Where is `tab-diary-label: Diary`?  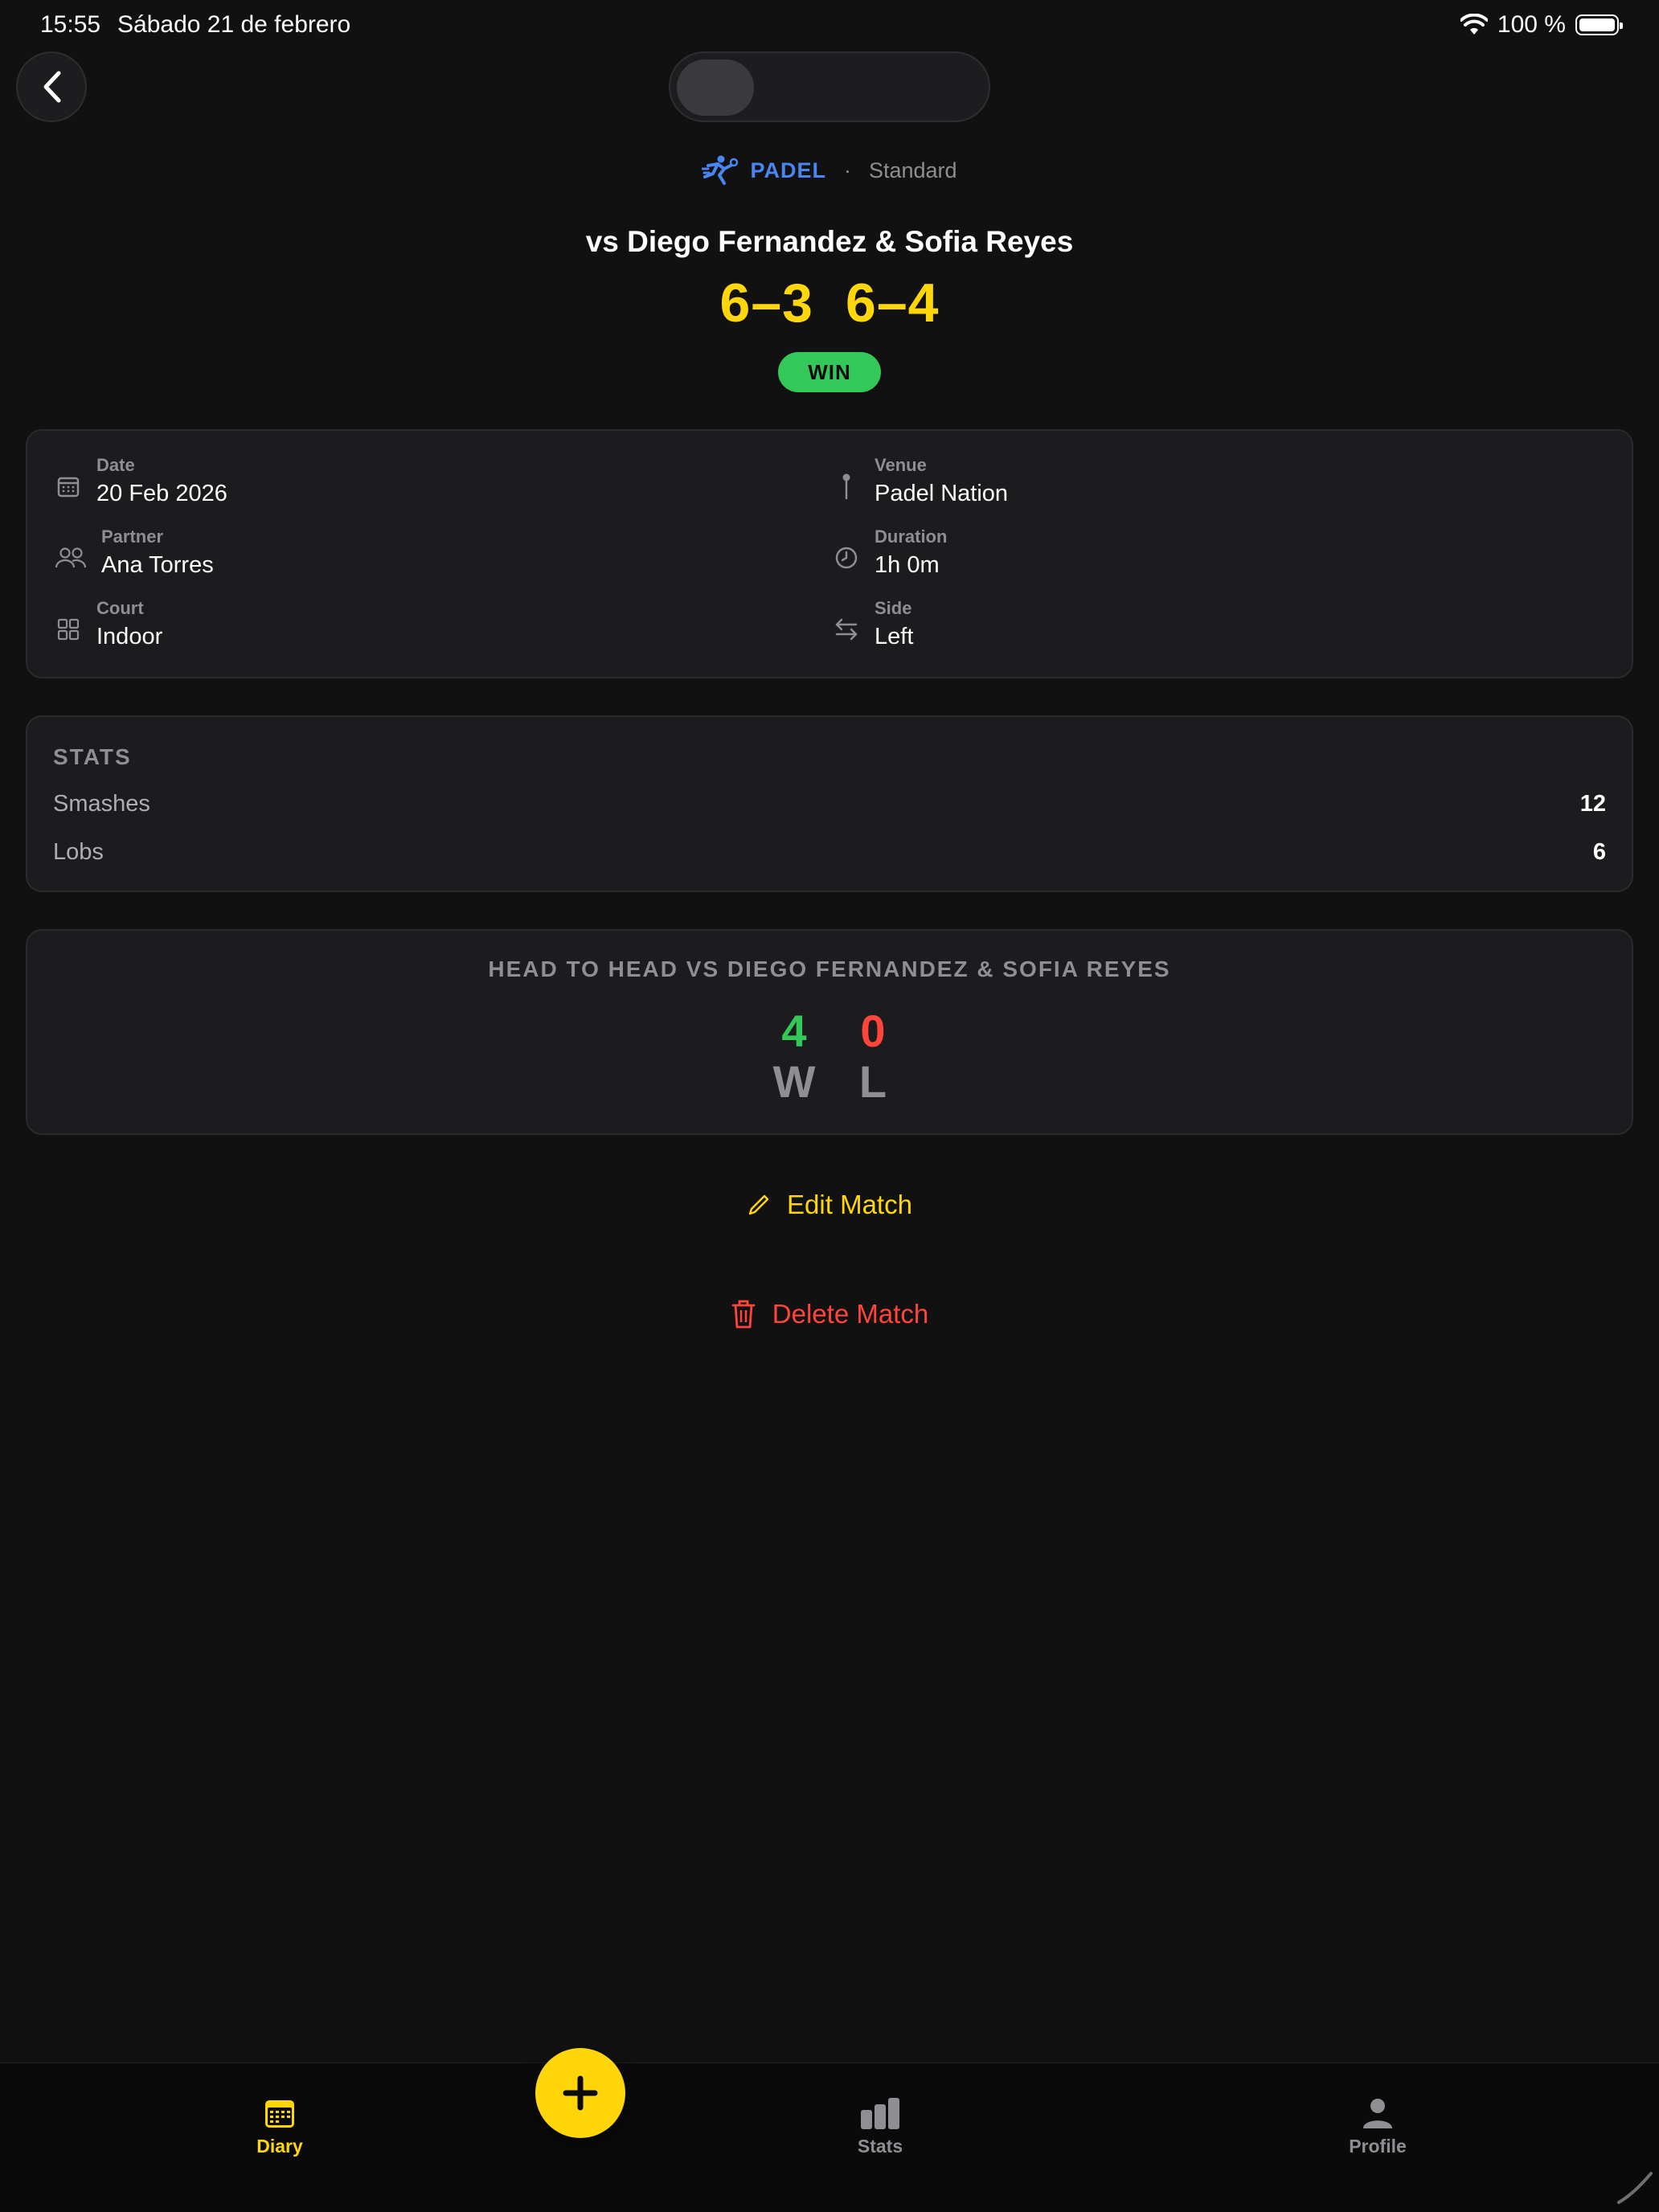
tab-diary-label: Diary is located at coordinates (279, 2146).